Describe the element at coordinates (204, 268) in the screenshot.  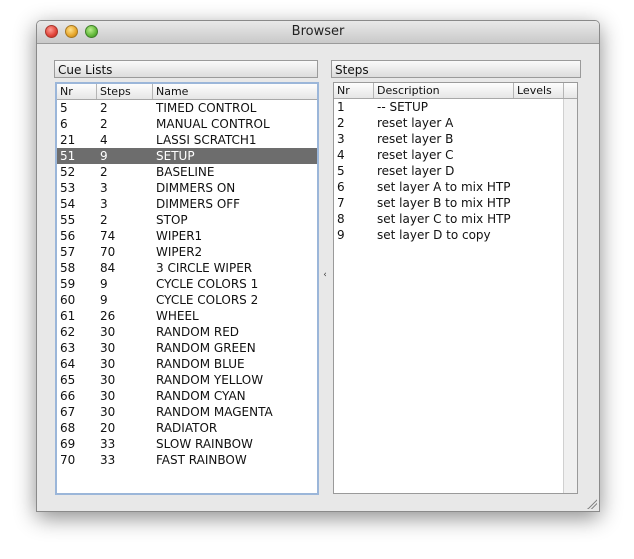
I see `cue-list-name-cell: 3 CIRCLE WIPER` at that location.